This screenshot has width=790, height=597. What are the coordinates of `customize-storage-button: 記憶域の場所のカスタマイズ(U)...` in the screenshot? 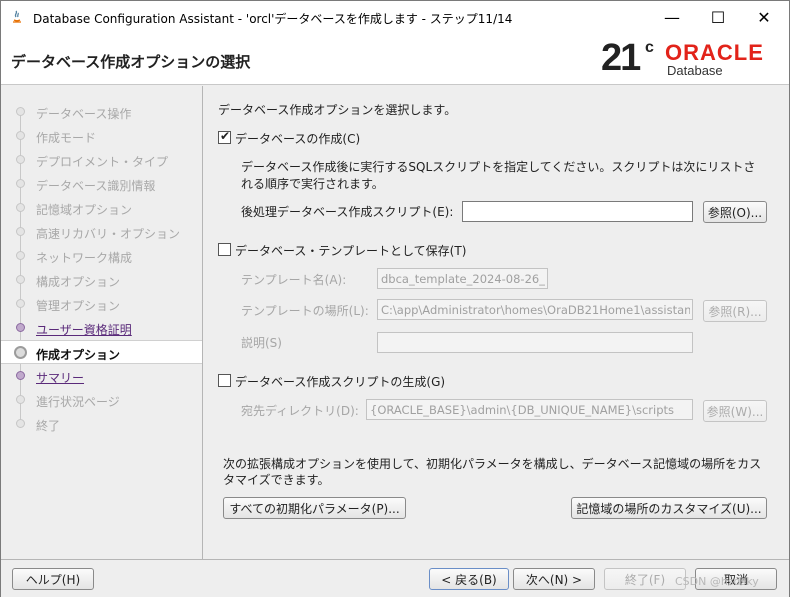 It's located at (669, 508).